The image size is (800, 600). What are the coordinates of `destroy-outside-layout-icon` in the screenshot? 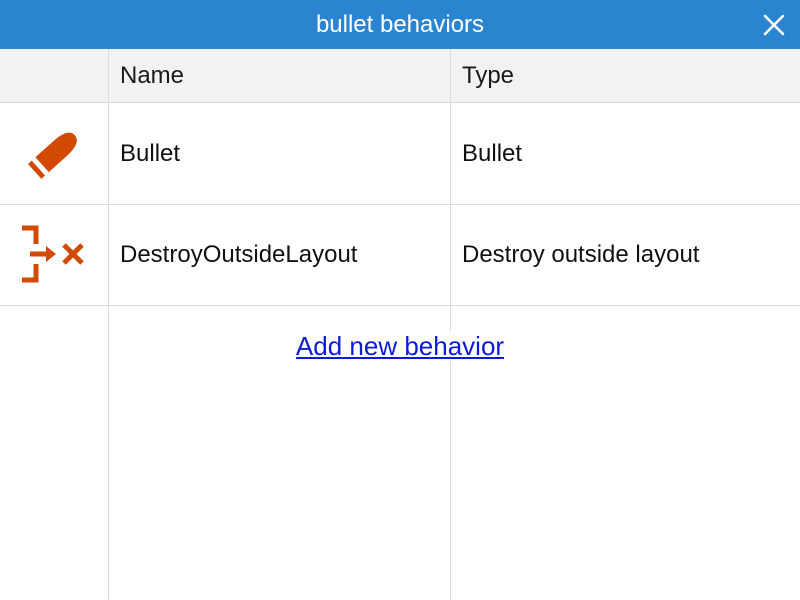 It's located at (54, 255).